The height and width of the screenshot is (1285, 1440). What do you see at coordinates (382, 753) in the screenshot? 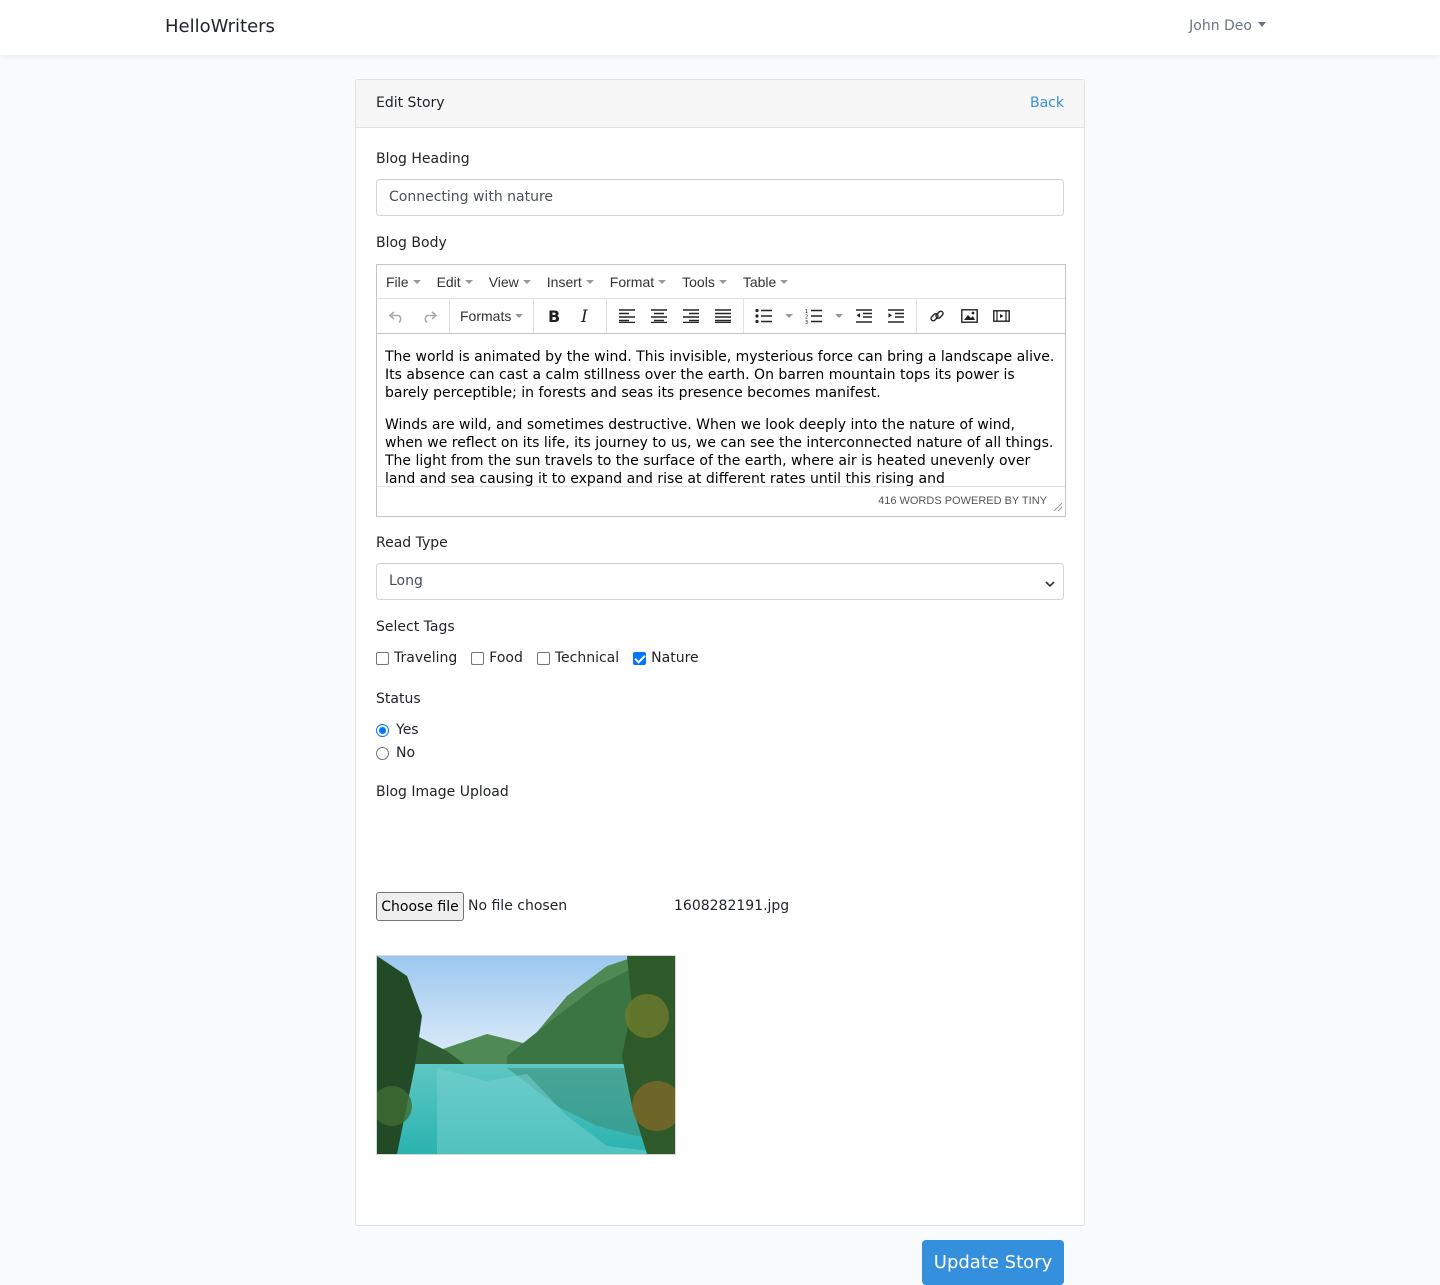
I see `radio-unselected` at bounding box center [382, 753].